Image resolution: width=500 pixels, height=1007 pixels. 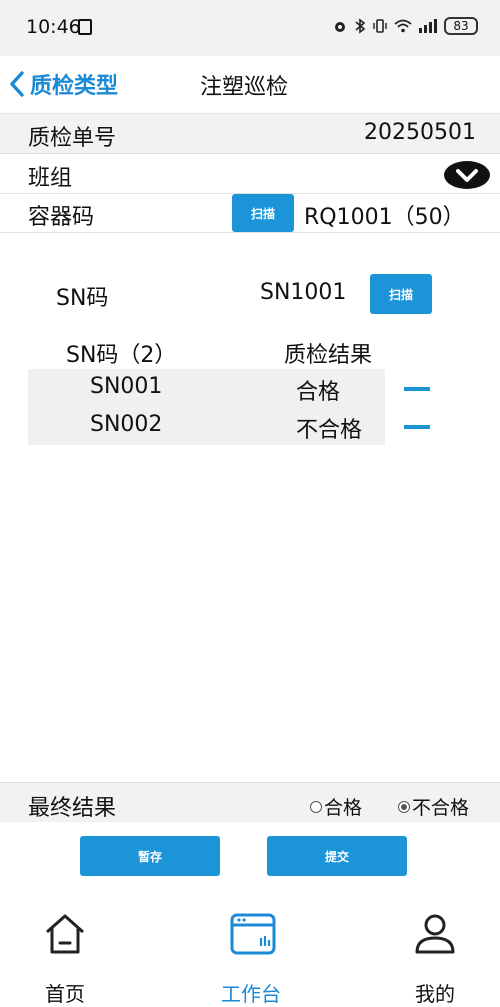 I want to click on sn-label: SN码, so click(x=82, y=298).